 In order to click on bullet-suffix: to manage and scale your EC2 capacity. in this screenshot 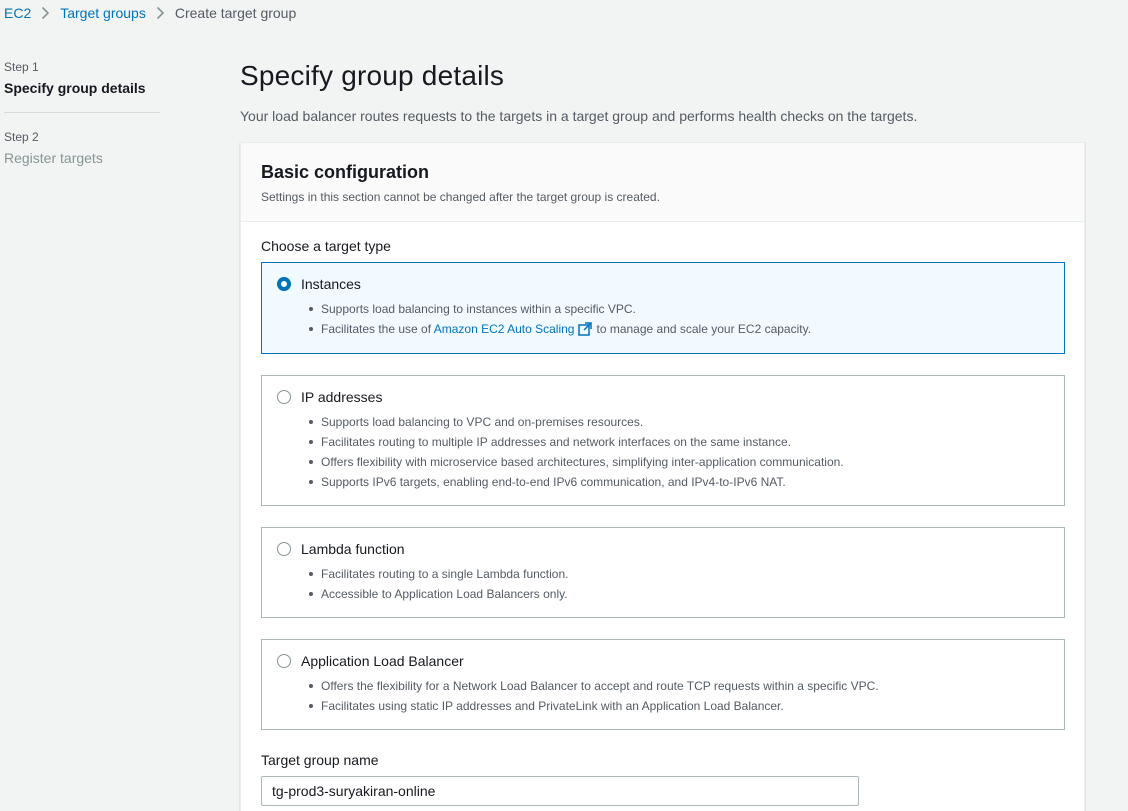, I will do `click(704, 329)`.